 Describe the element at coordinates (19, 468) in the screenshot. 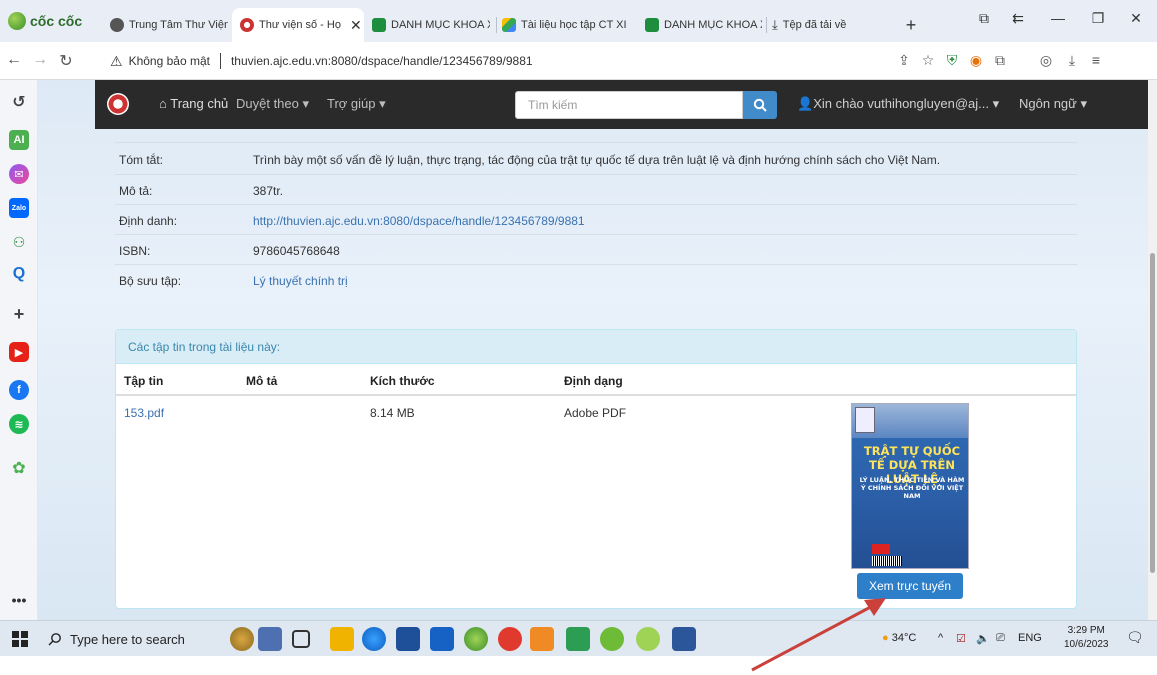

I see `coccoc-sidebar-icon: ✿` at that location.